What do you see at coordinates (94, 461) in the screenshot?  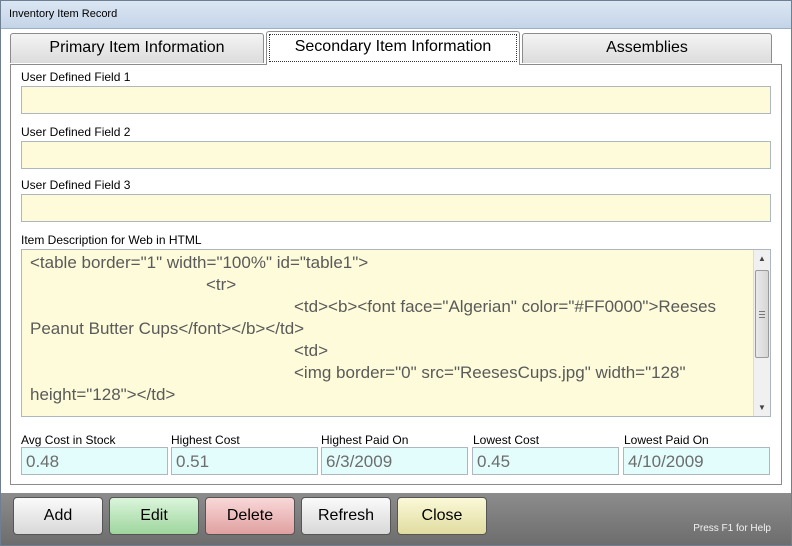 I see `avg-cost-field: 0.48` at bounding box center [94, 461].